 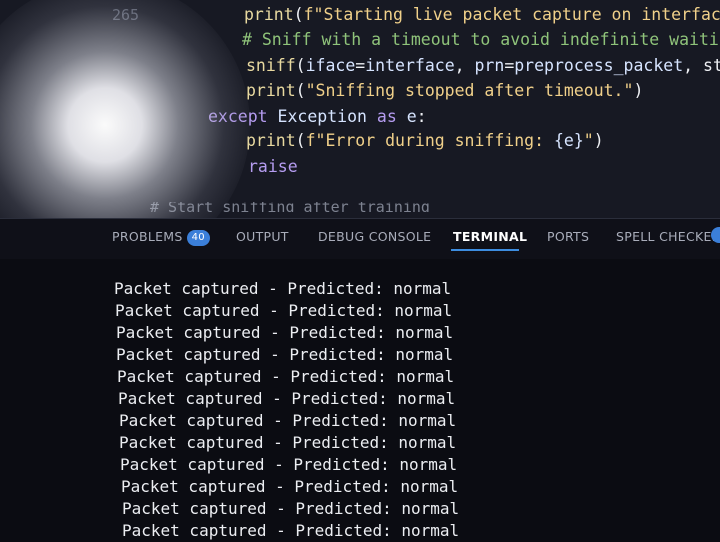 What do you see at coordinates (599, 65) in the screenshot?
I see `code-token: preprocess_packet` at bounding box center [599, 65].